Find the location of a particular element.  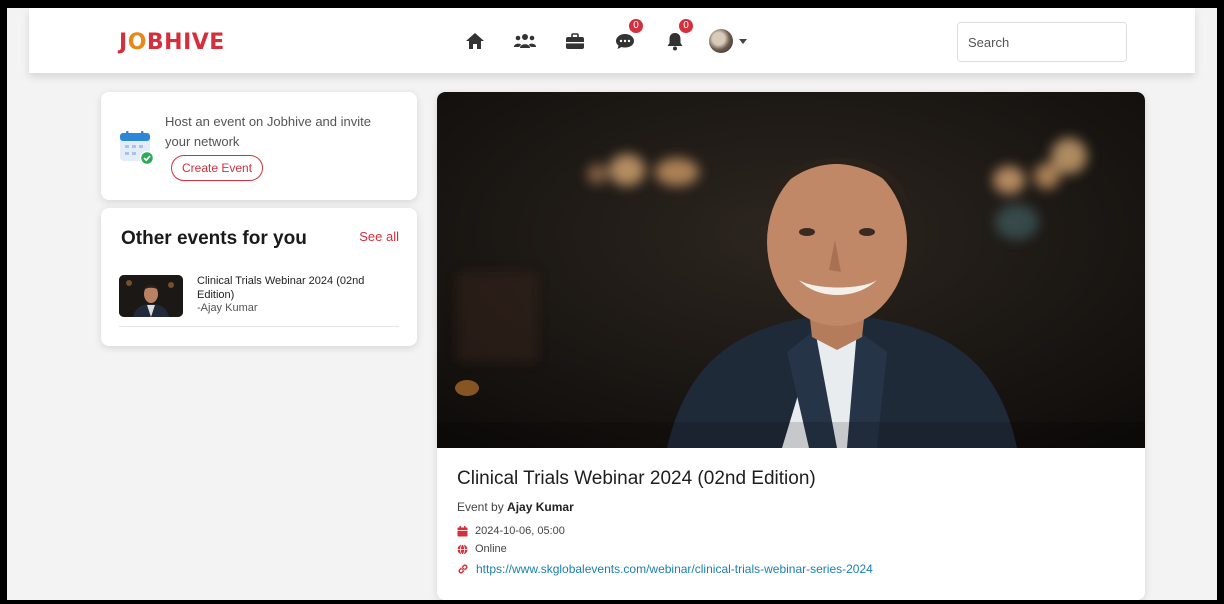

link-icon is located at coordinates (463, 569).